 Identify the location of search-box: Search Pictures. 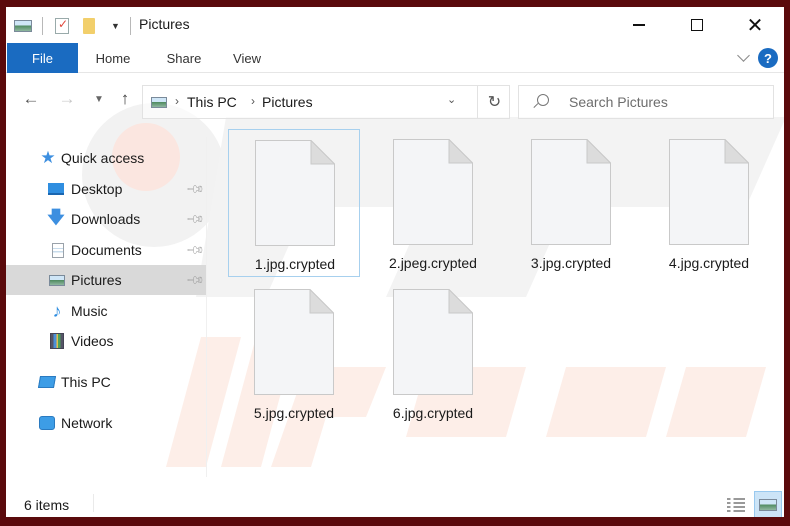
(646, 102).